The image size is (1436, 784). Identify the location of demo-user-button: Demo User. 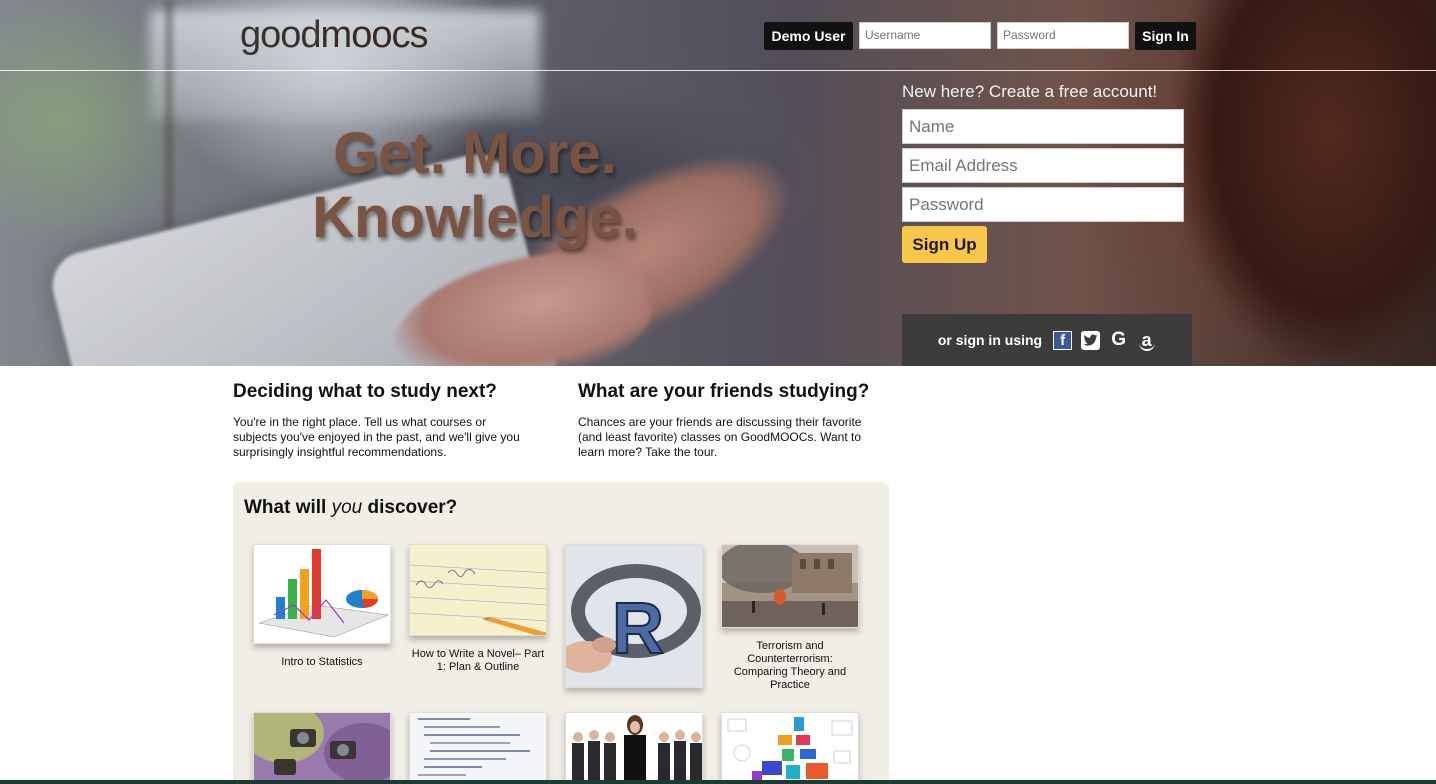
(808, 36).